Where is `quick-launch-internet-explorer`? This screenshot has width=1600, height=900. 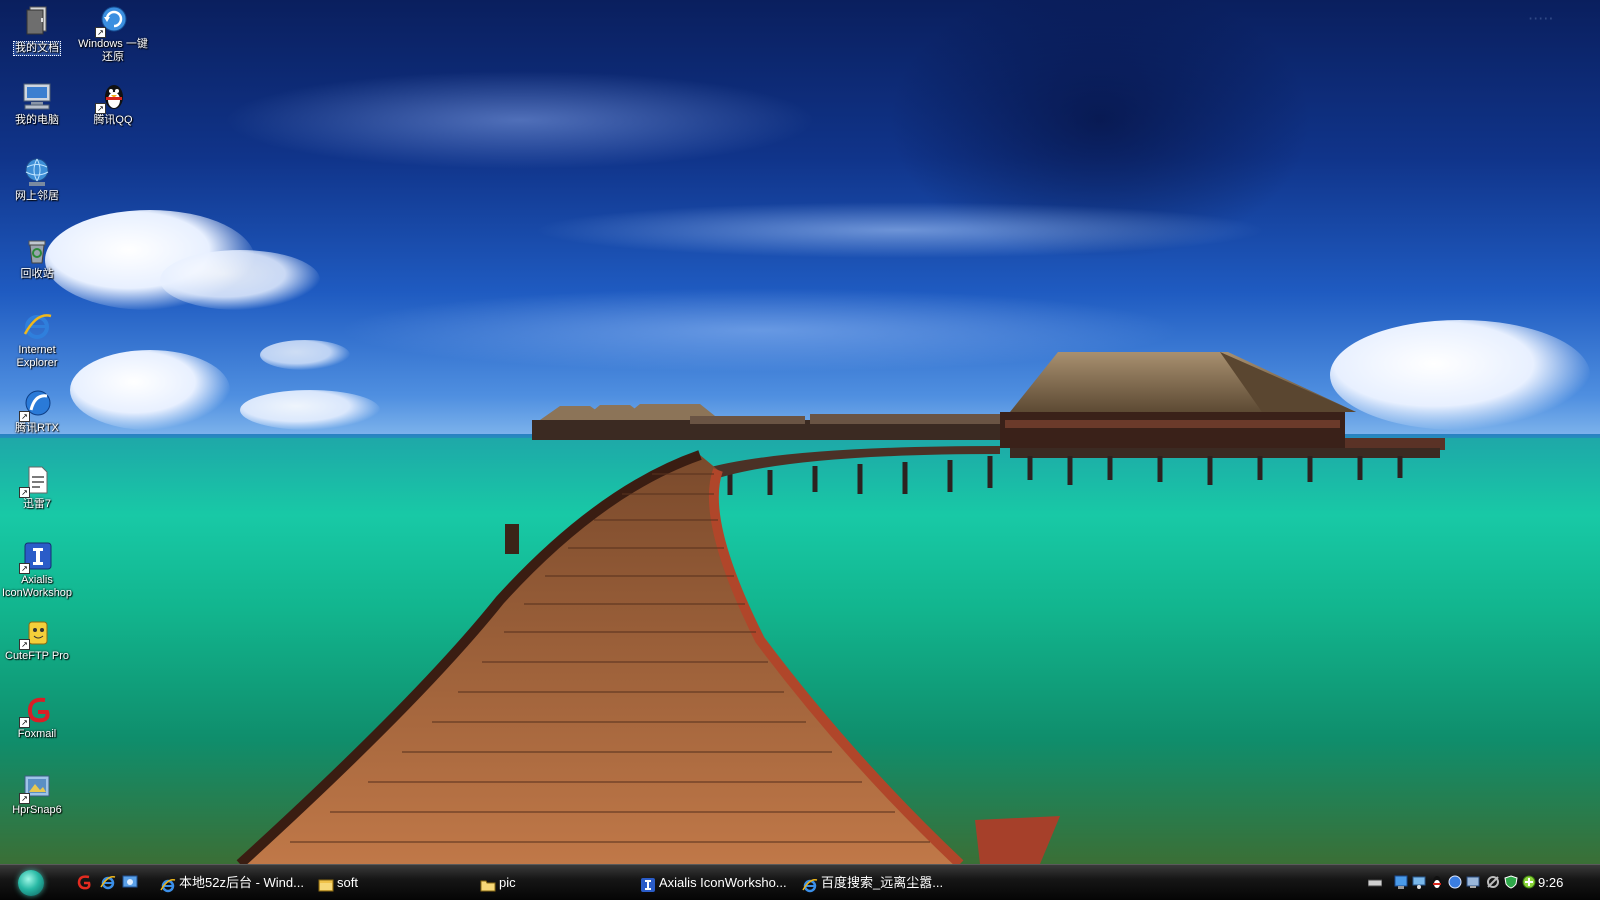 quick-launch-internet-explorer is located at coordinates (108, 882).